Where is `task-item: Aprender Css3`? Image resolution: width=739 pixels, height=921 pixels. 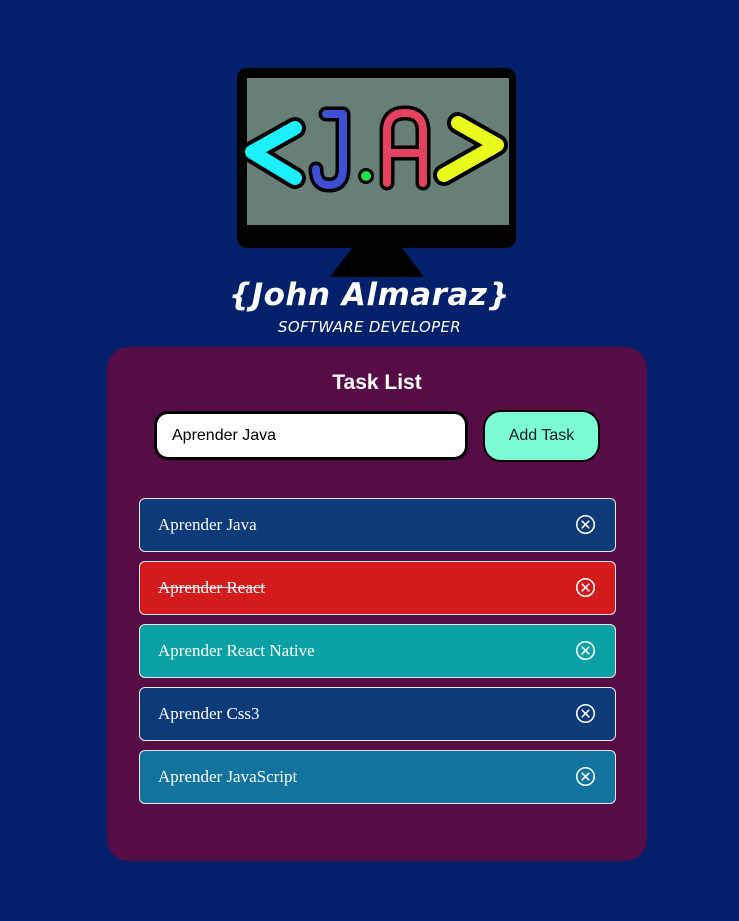 task-item: Aprender Css3 is located at coordinates (377, 714).